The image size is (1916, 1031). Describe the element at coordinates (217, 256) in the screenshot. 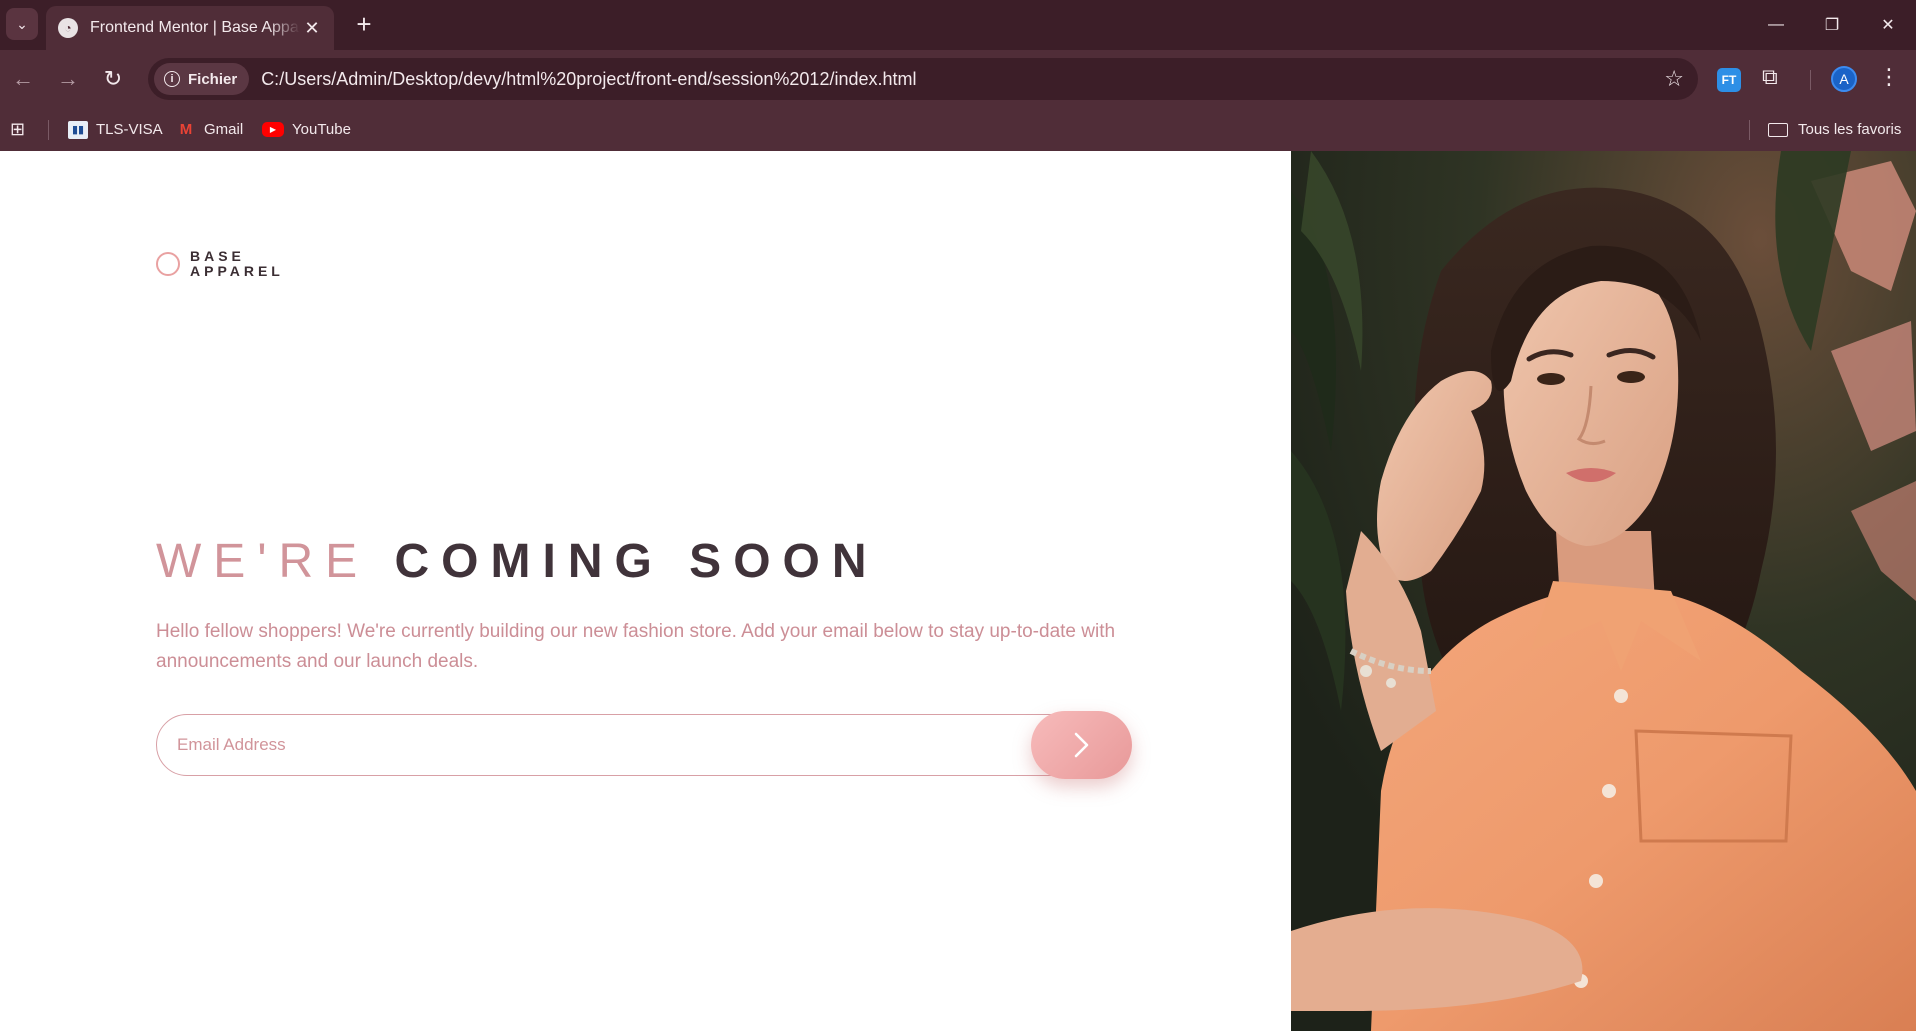

I see `logo-line-1: BASE` at that location.